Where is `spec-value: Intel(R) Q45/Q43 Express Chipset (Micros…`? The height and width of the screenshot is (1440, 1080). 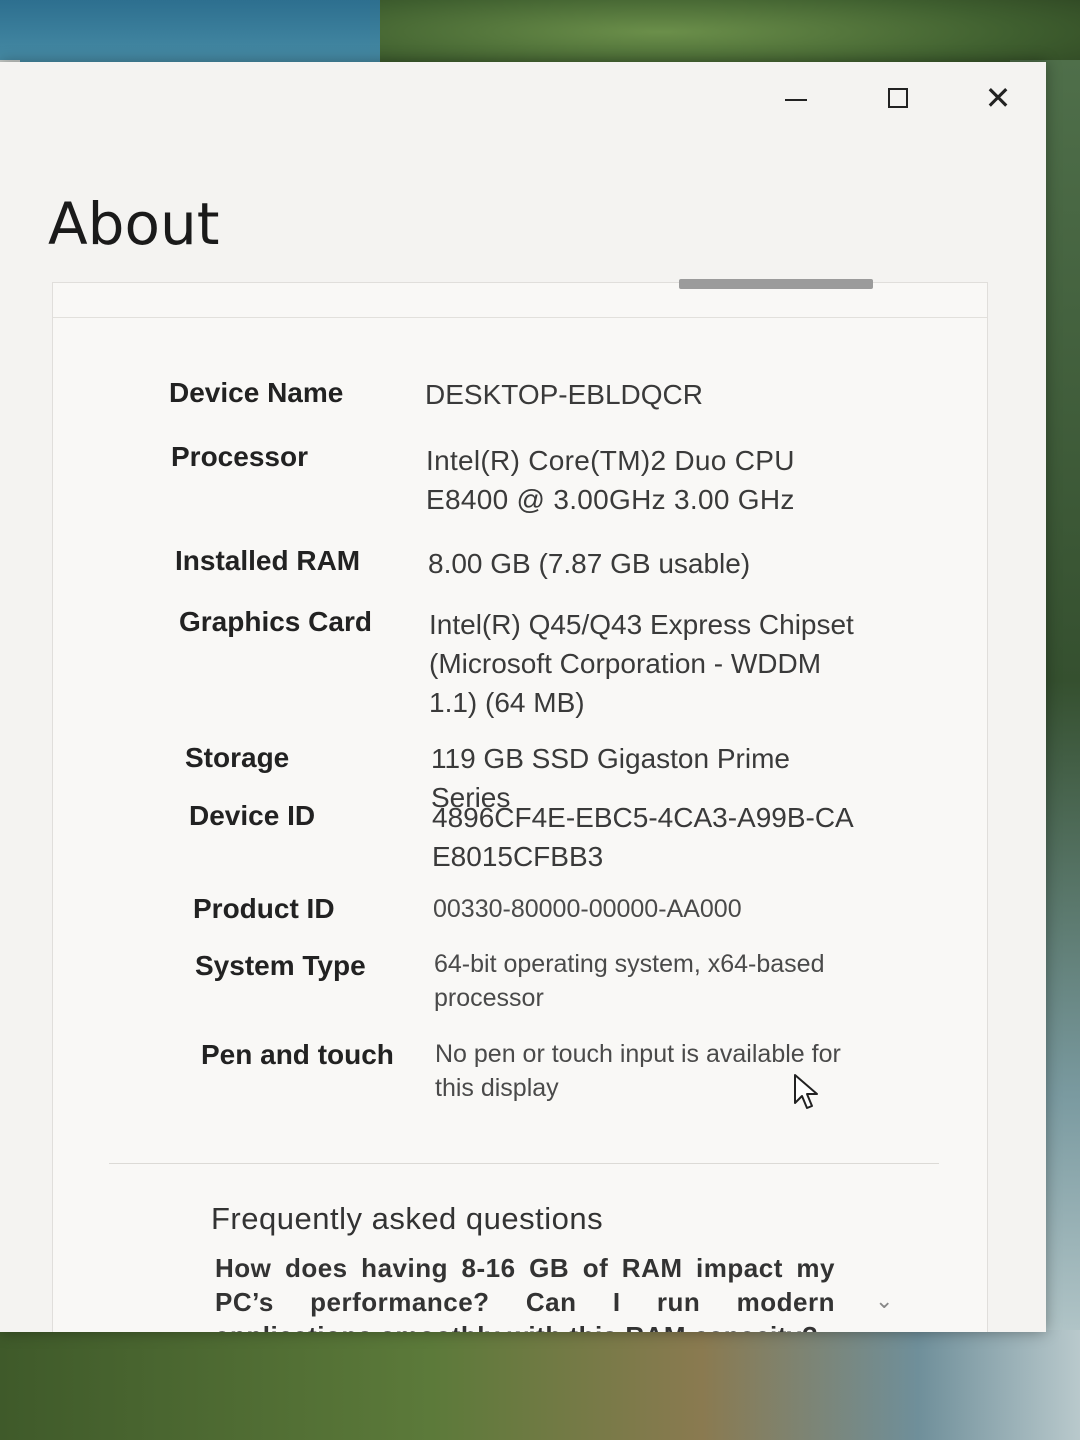 spec-value: Intel(R) Q45/Q43 Express Chipset (Micros… is located at coordinates (641, 663).